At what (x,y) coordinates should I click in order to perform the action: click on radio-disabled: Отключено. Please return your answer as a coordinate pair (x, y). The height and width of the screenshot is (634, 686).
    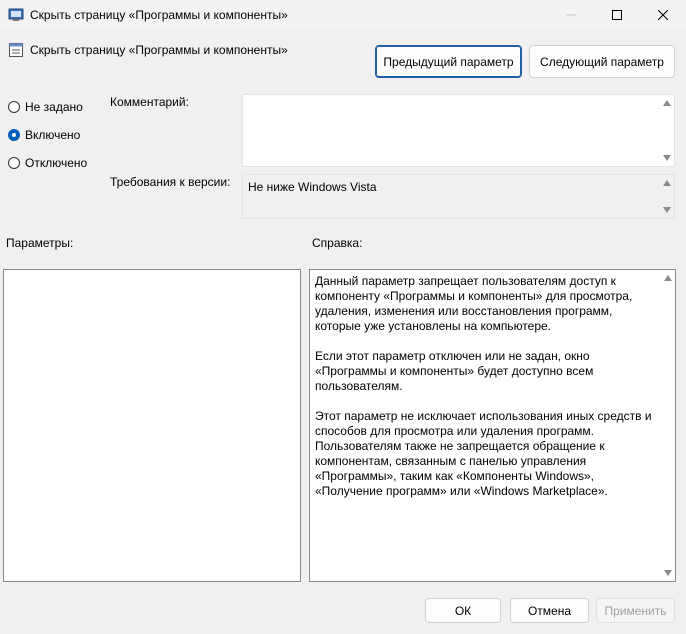
    Looking at the image, I should click on (47, 163).